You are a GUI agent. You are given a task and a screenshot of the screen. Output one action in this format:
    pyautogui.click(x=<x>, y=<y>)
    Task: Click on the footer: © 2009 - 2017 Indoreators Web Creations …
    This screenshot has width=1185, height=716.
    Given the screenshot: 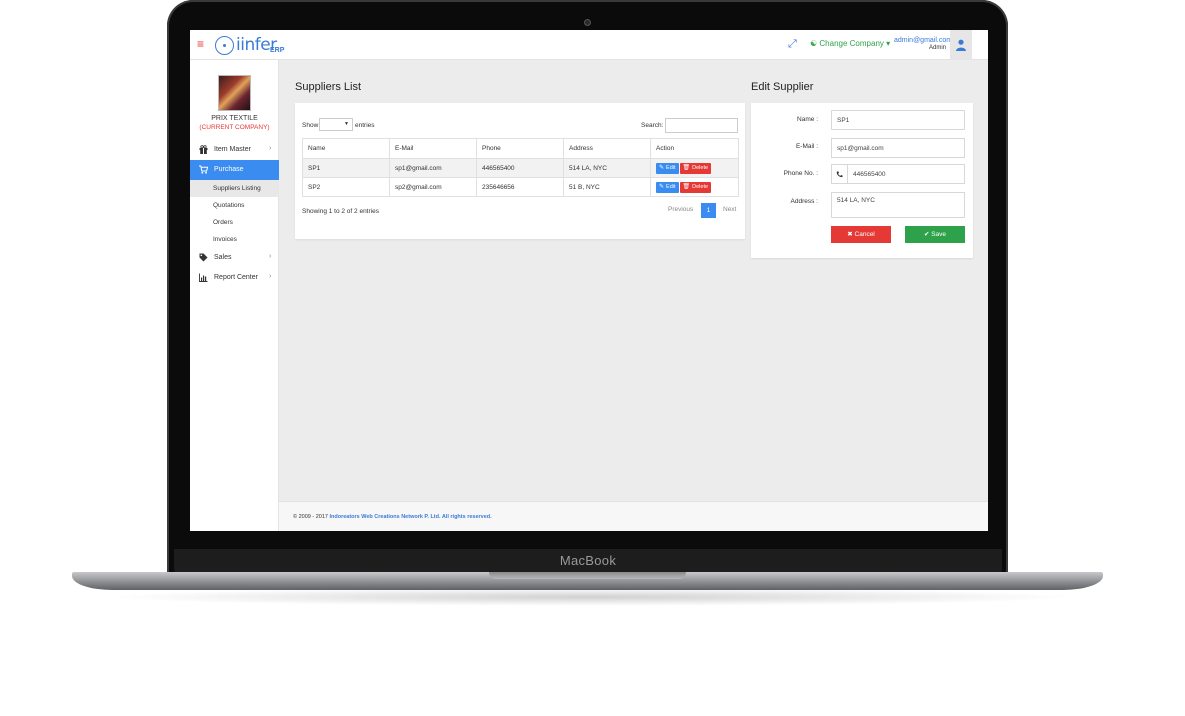 What is the action you would take?
    pyautogui.click(x=633, y=516)
    